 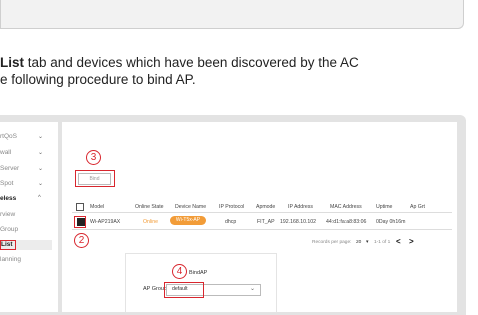 I want to click on intro-bold: List, so click(x=12, y=62).